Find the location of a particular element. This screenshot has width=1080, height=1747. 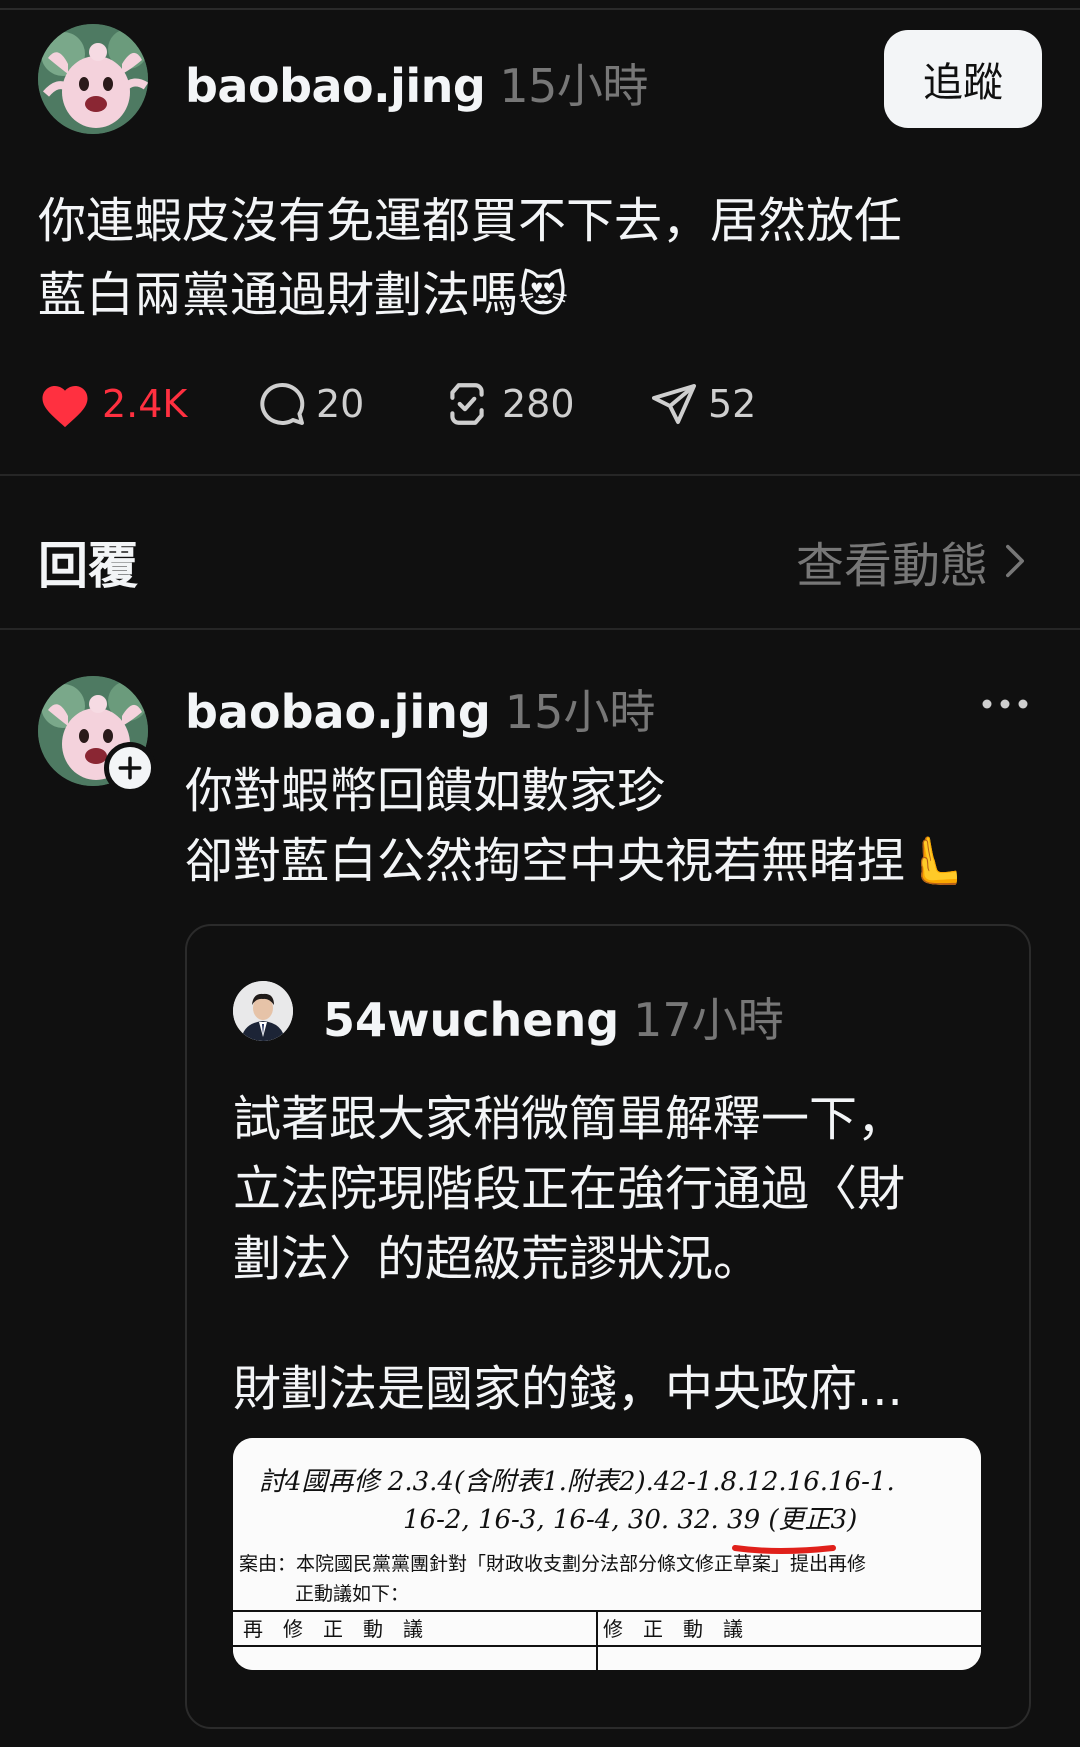

send-icon is located at coordinates (674, 404).